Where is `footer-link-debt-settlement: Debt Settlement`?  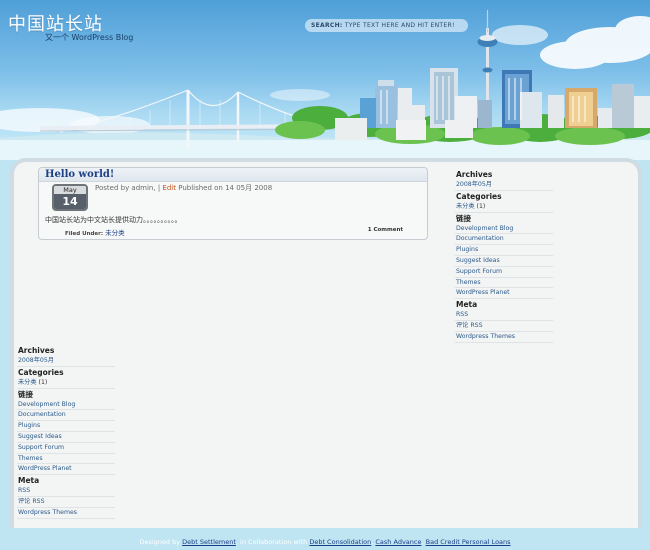 footer-link-debt-settlement: Debt Settlement is located at coordinates (209, 542).